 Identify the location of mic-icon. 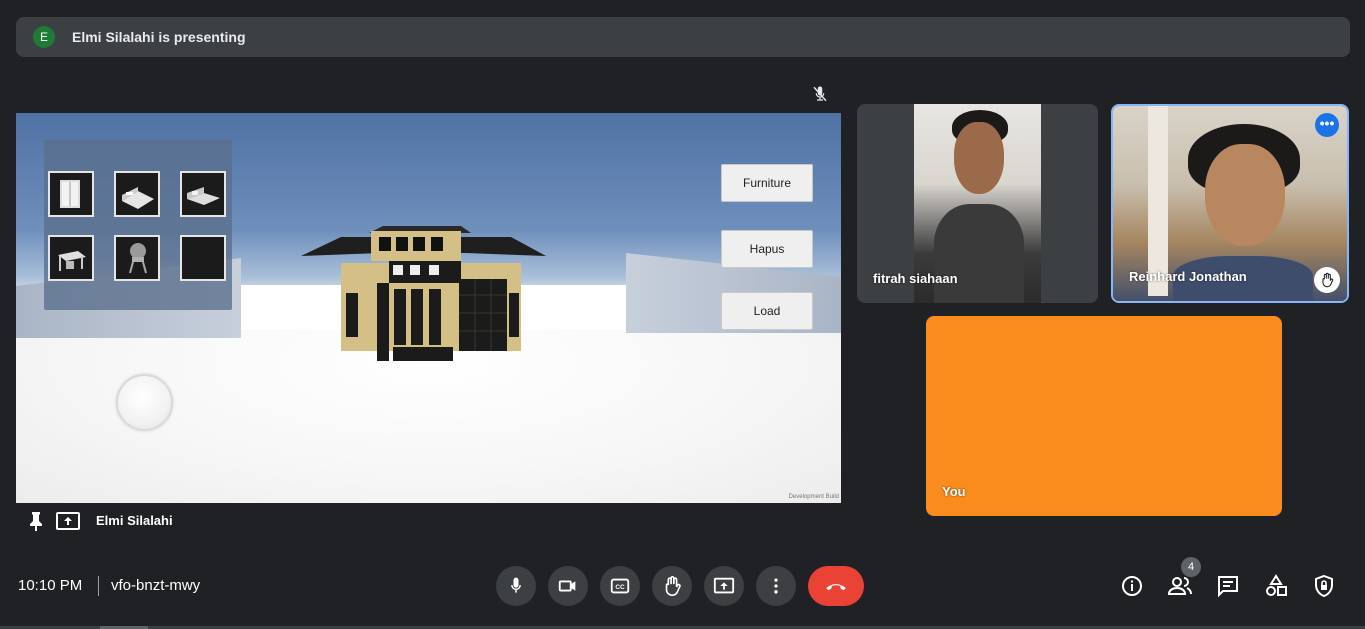
(516, 585).